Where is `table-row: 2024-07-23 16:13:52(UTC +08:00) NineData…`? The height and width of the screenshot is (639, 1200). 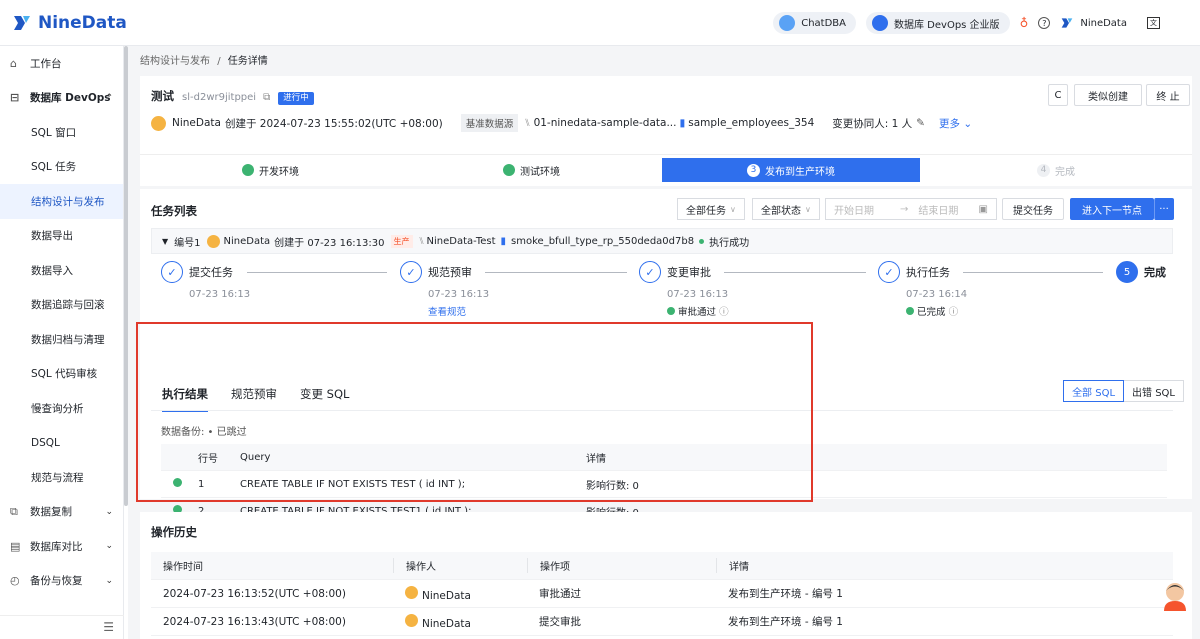 table-row: 2024-07-23 16:13:52(UTC +08:00) NineData… is located at coordinates (662, 594).